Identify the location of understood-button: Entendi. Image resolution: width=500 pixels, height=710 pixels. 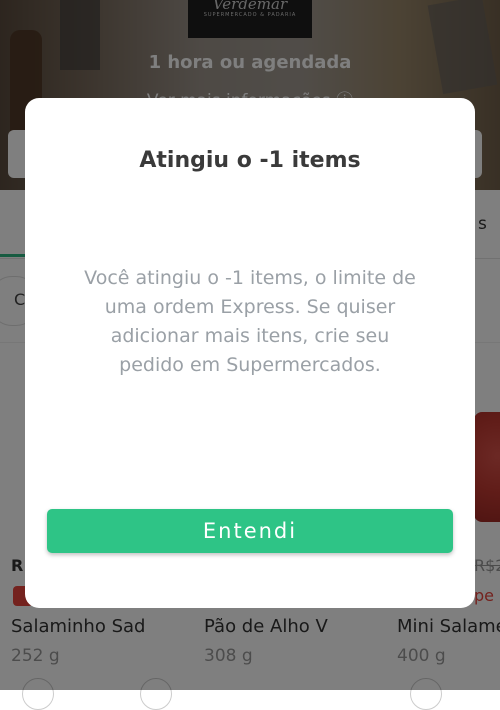
(250, 531).